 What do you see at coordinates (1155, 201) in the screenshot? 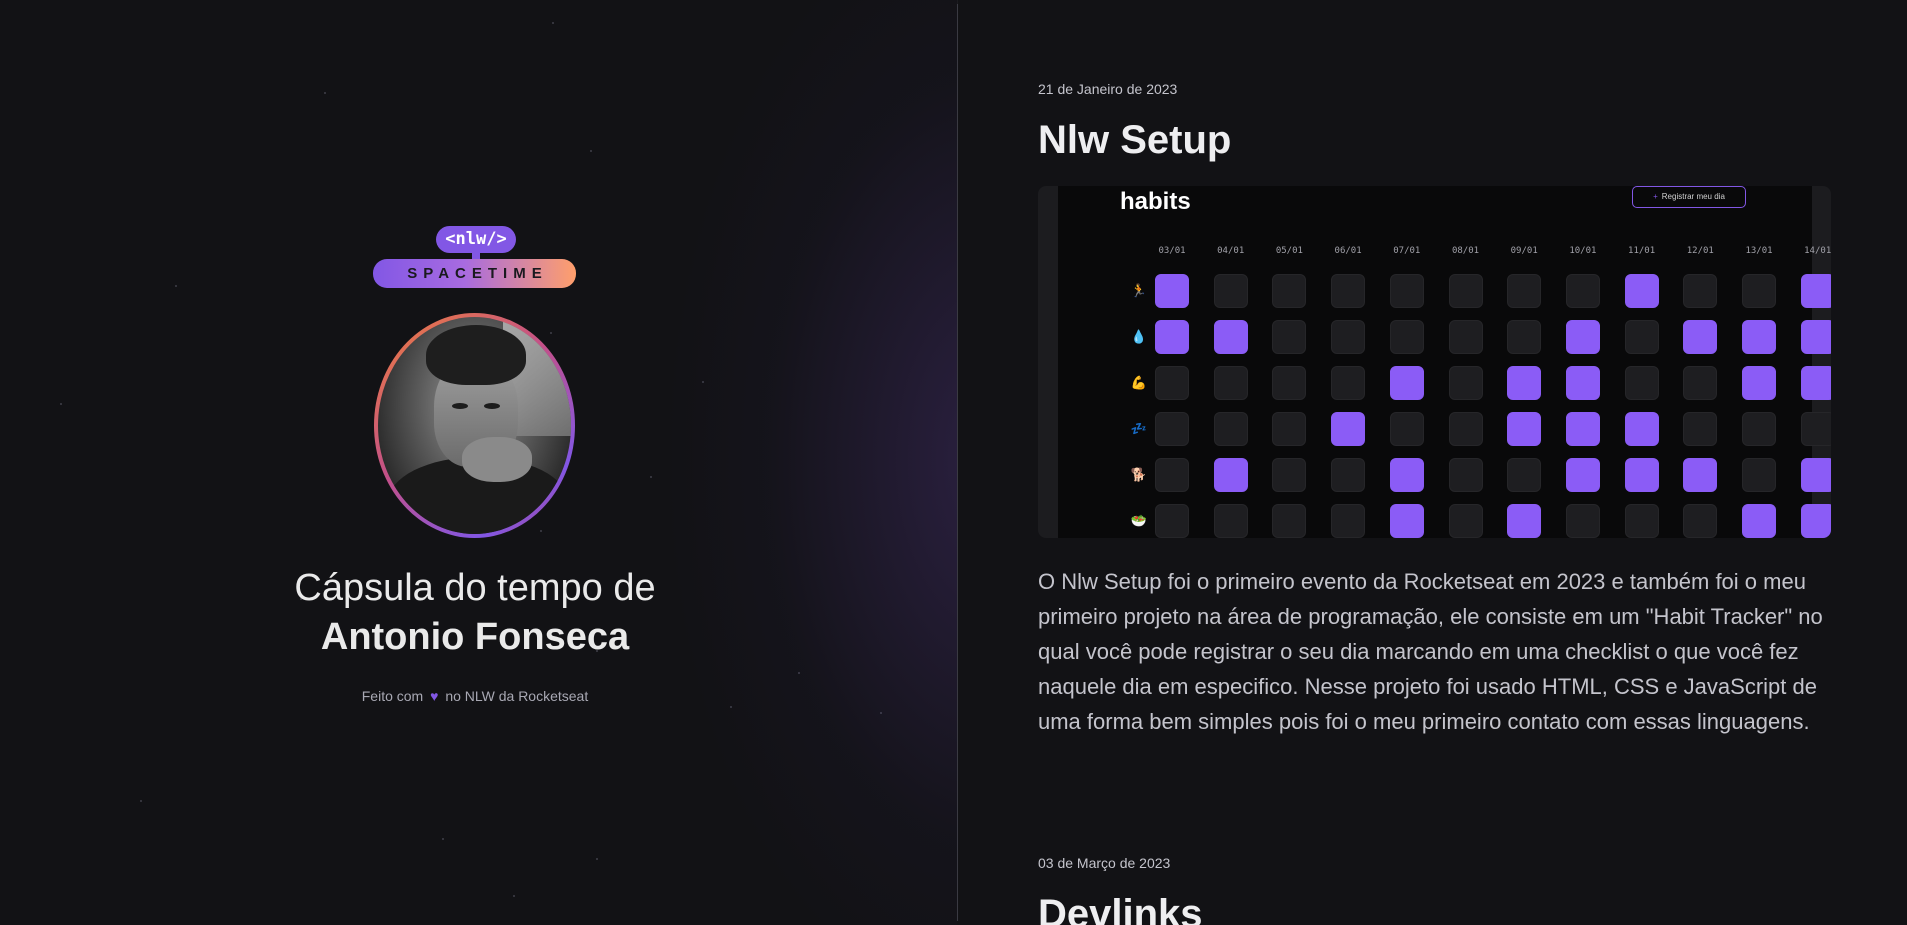
I see `habits-logo: habits` at bounding box center [1155, 201].